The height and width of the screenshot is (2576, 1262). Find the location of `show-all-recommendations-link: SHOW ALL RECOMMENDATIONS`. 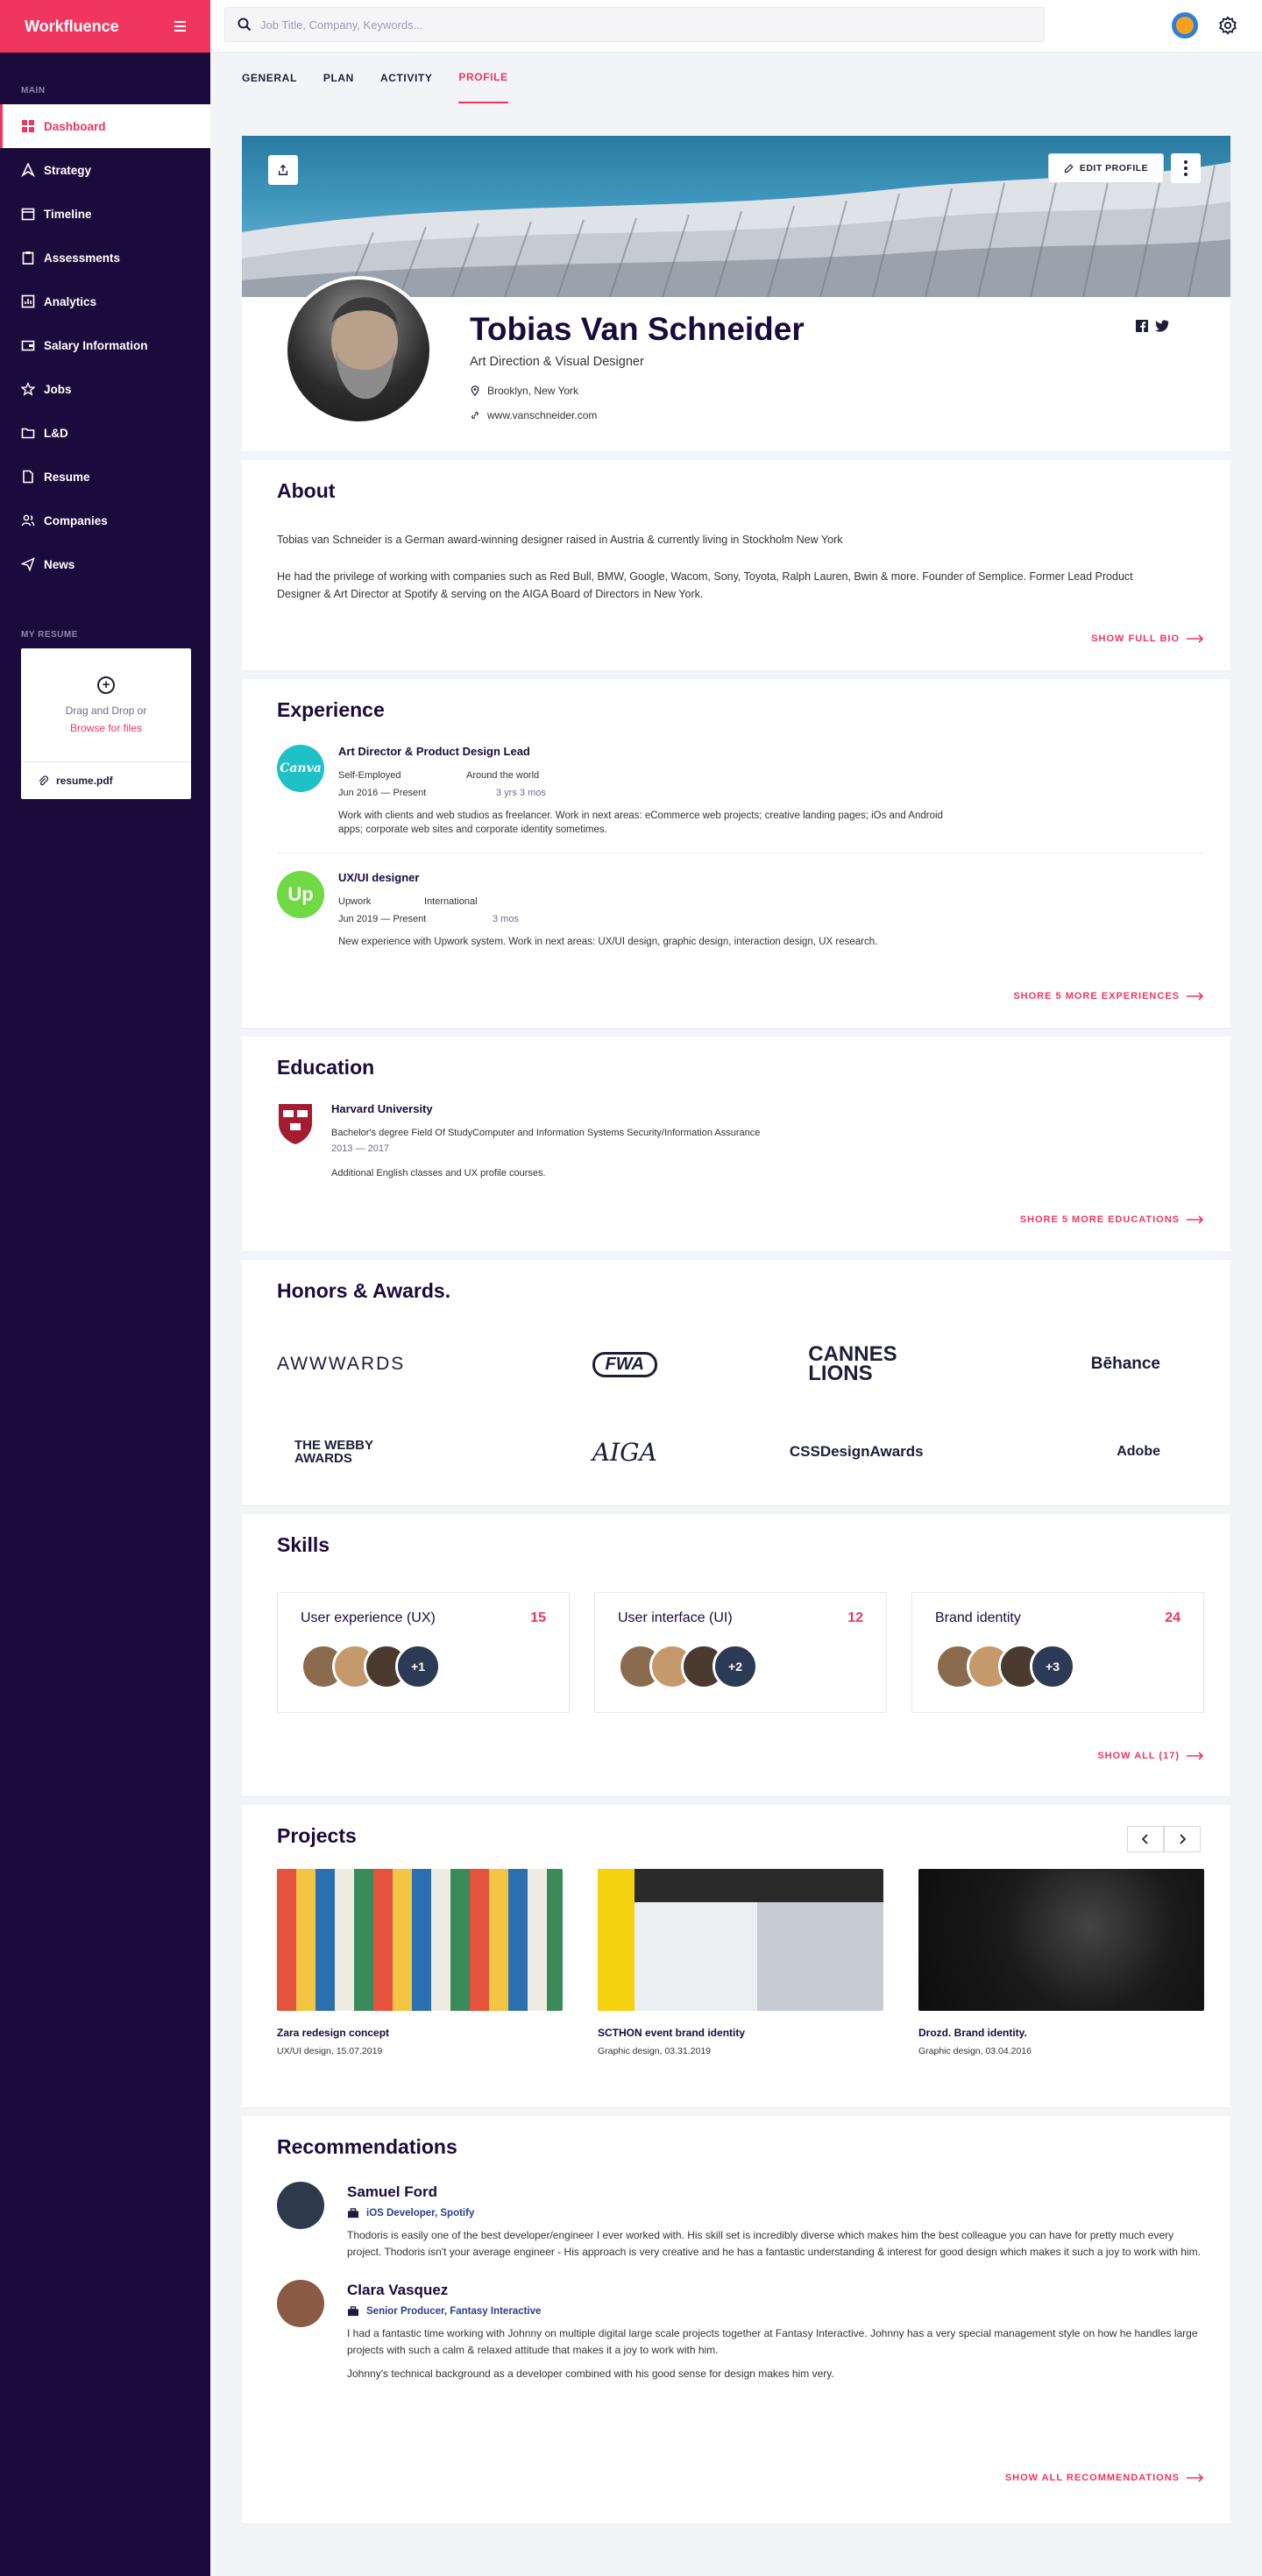

show-all-recommendations-link: SHOW ALL RECOMMENDATIONS is located at coordinates (1117, 2478).